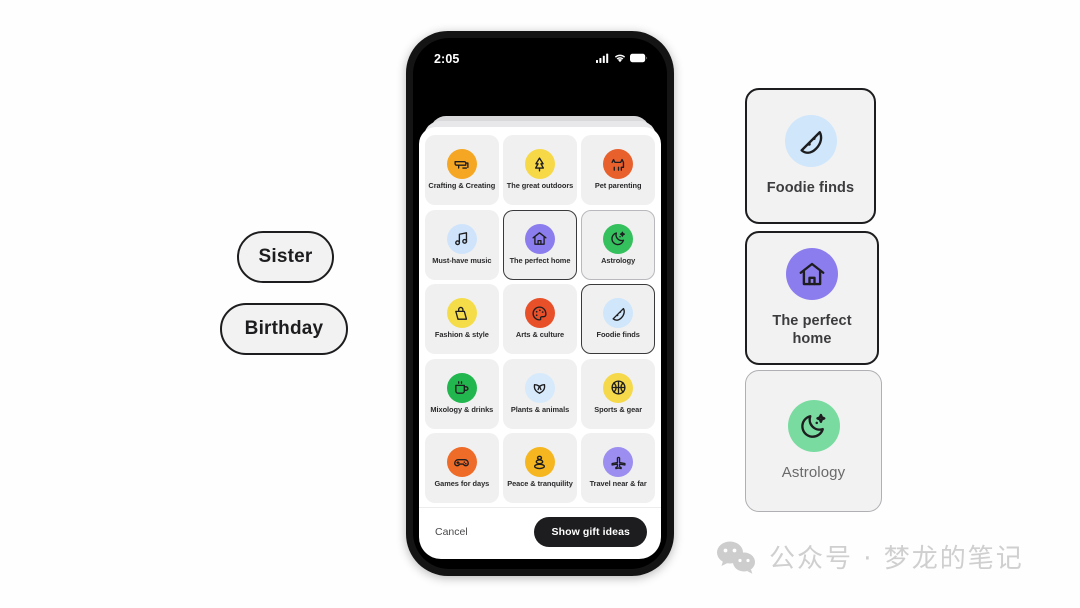 The image size is (1080, 608). I want to click on category-tile-label: Plants & animals, so click(540, 409).